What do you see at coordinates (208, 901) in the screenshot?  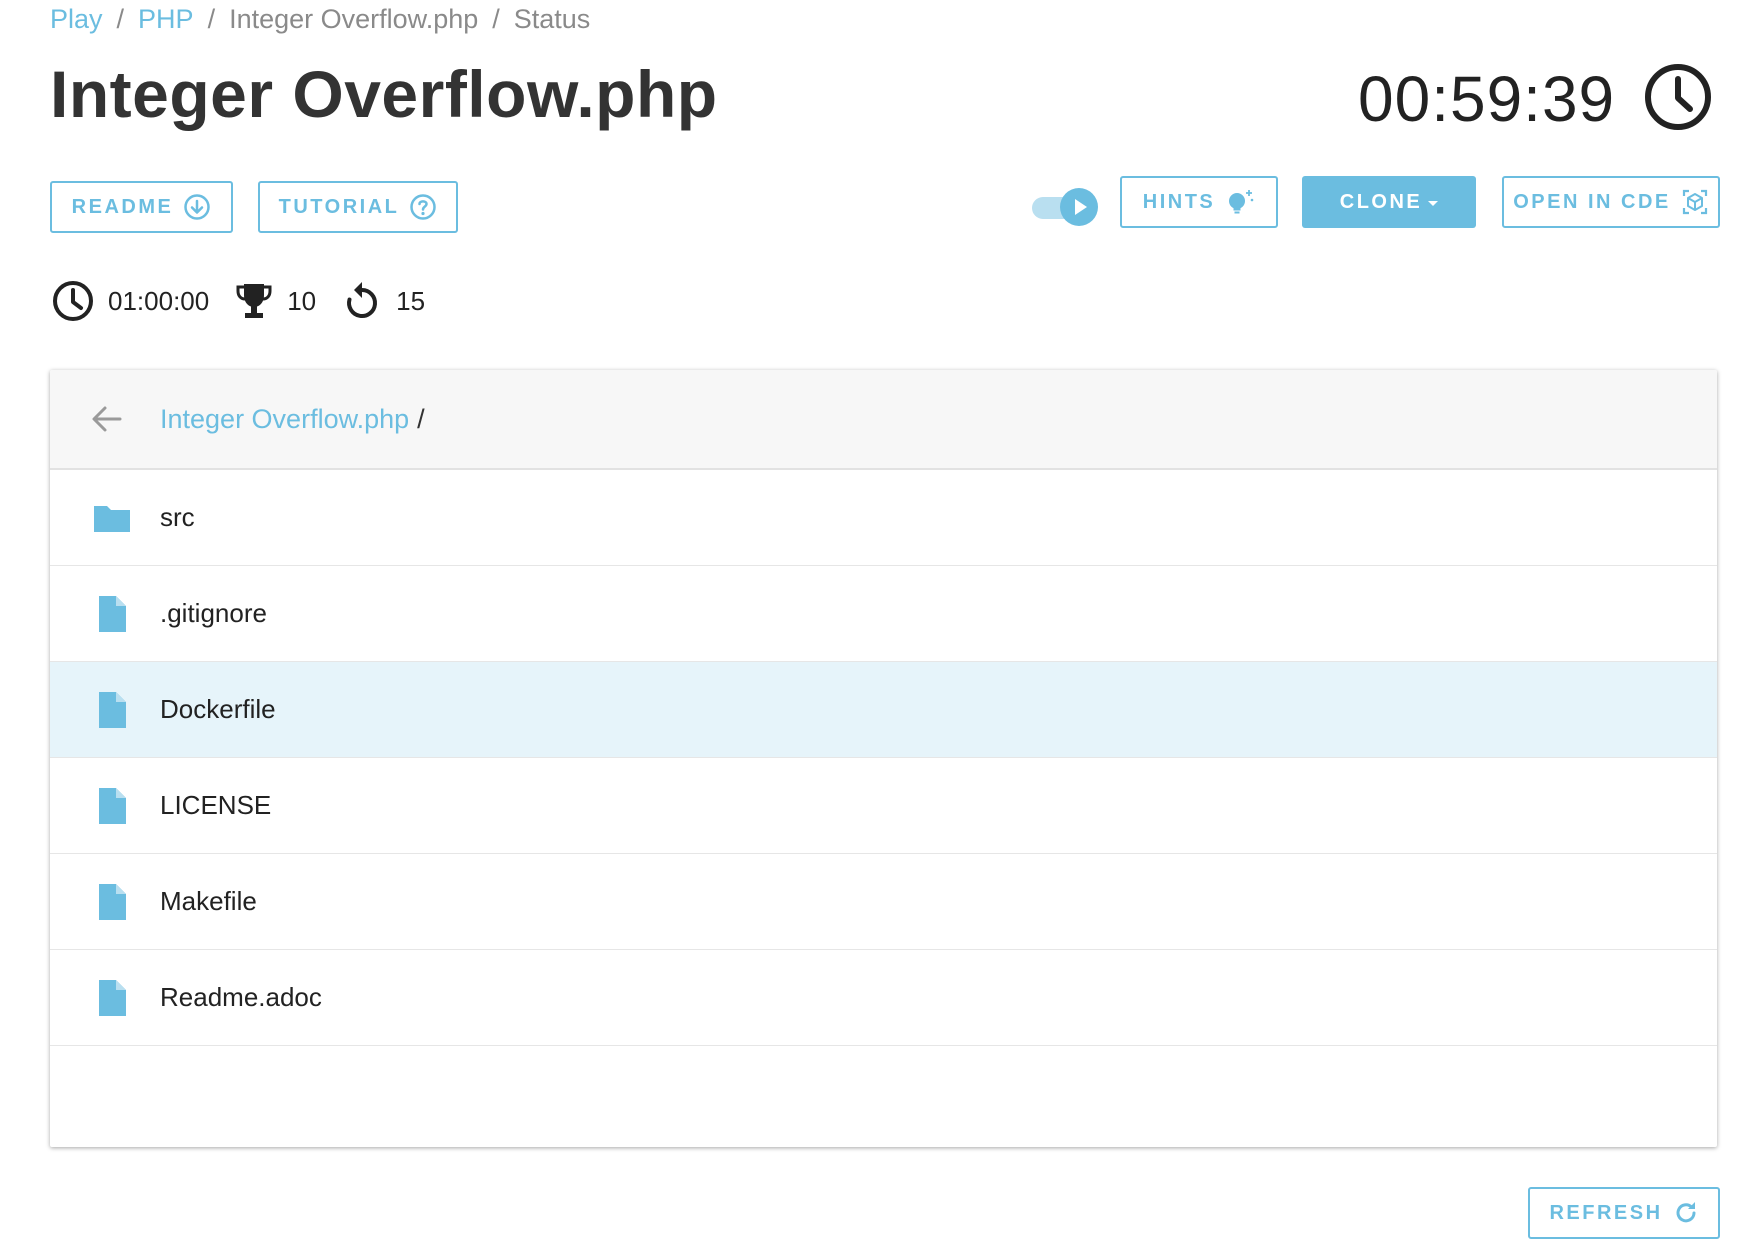 I see `file-name: Makefile` at bounding box center [208, 901].